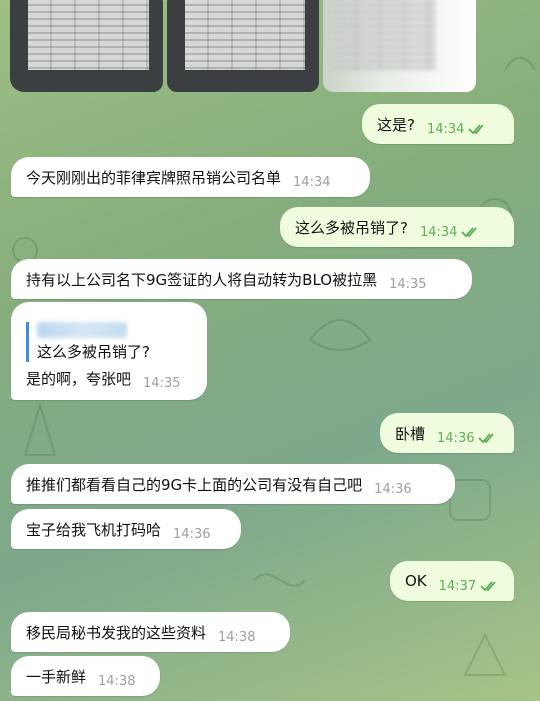 The image size is (540, 701). I want to click on message-text: 是的啊，夸张吧, so click(79, 378).